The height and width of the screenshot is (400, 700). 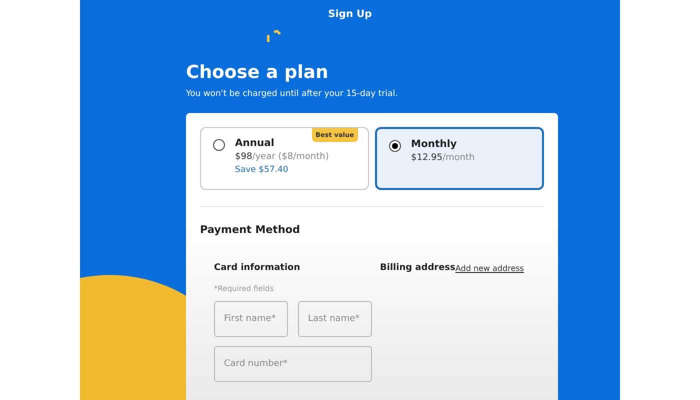 What do you see at coordinates (262, 170) in the screenshot?
I see `savings-text: Save $57.40` at bounding box center [262, 170].